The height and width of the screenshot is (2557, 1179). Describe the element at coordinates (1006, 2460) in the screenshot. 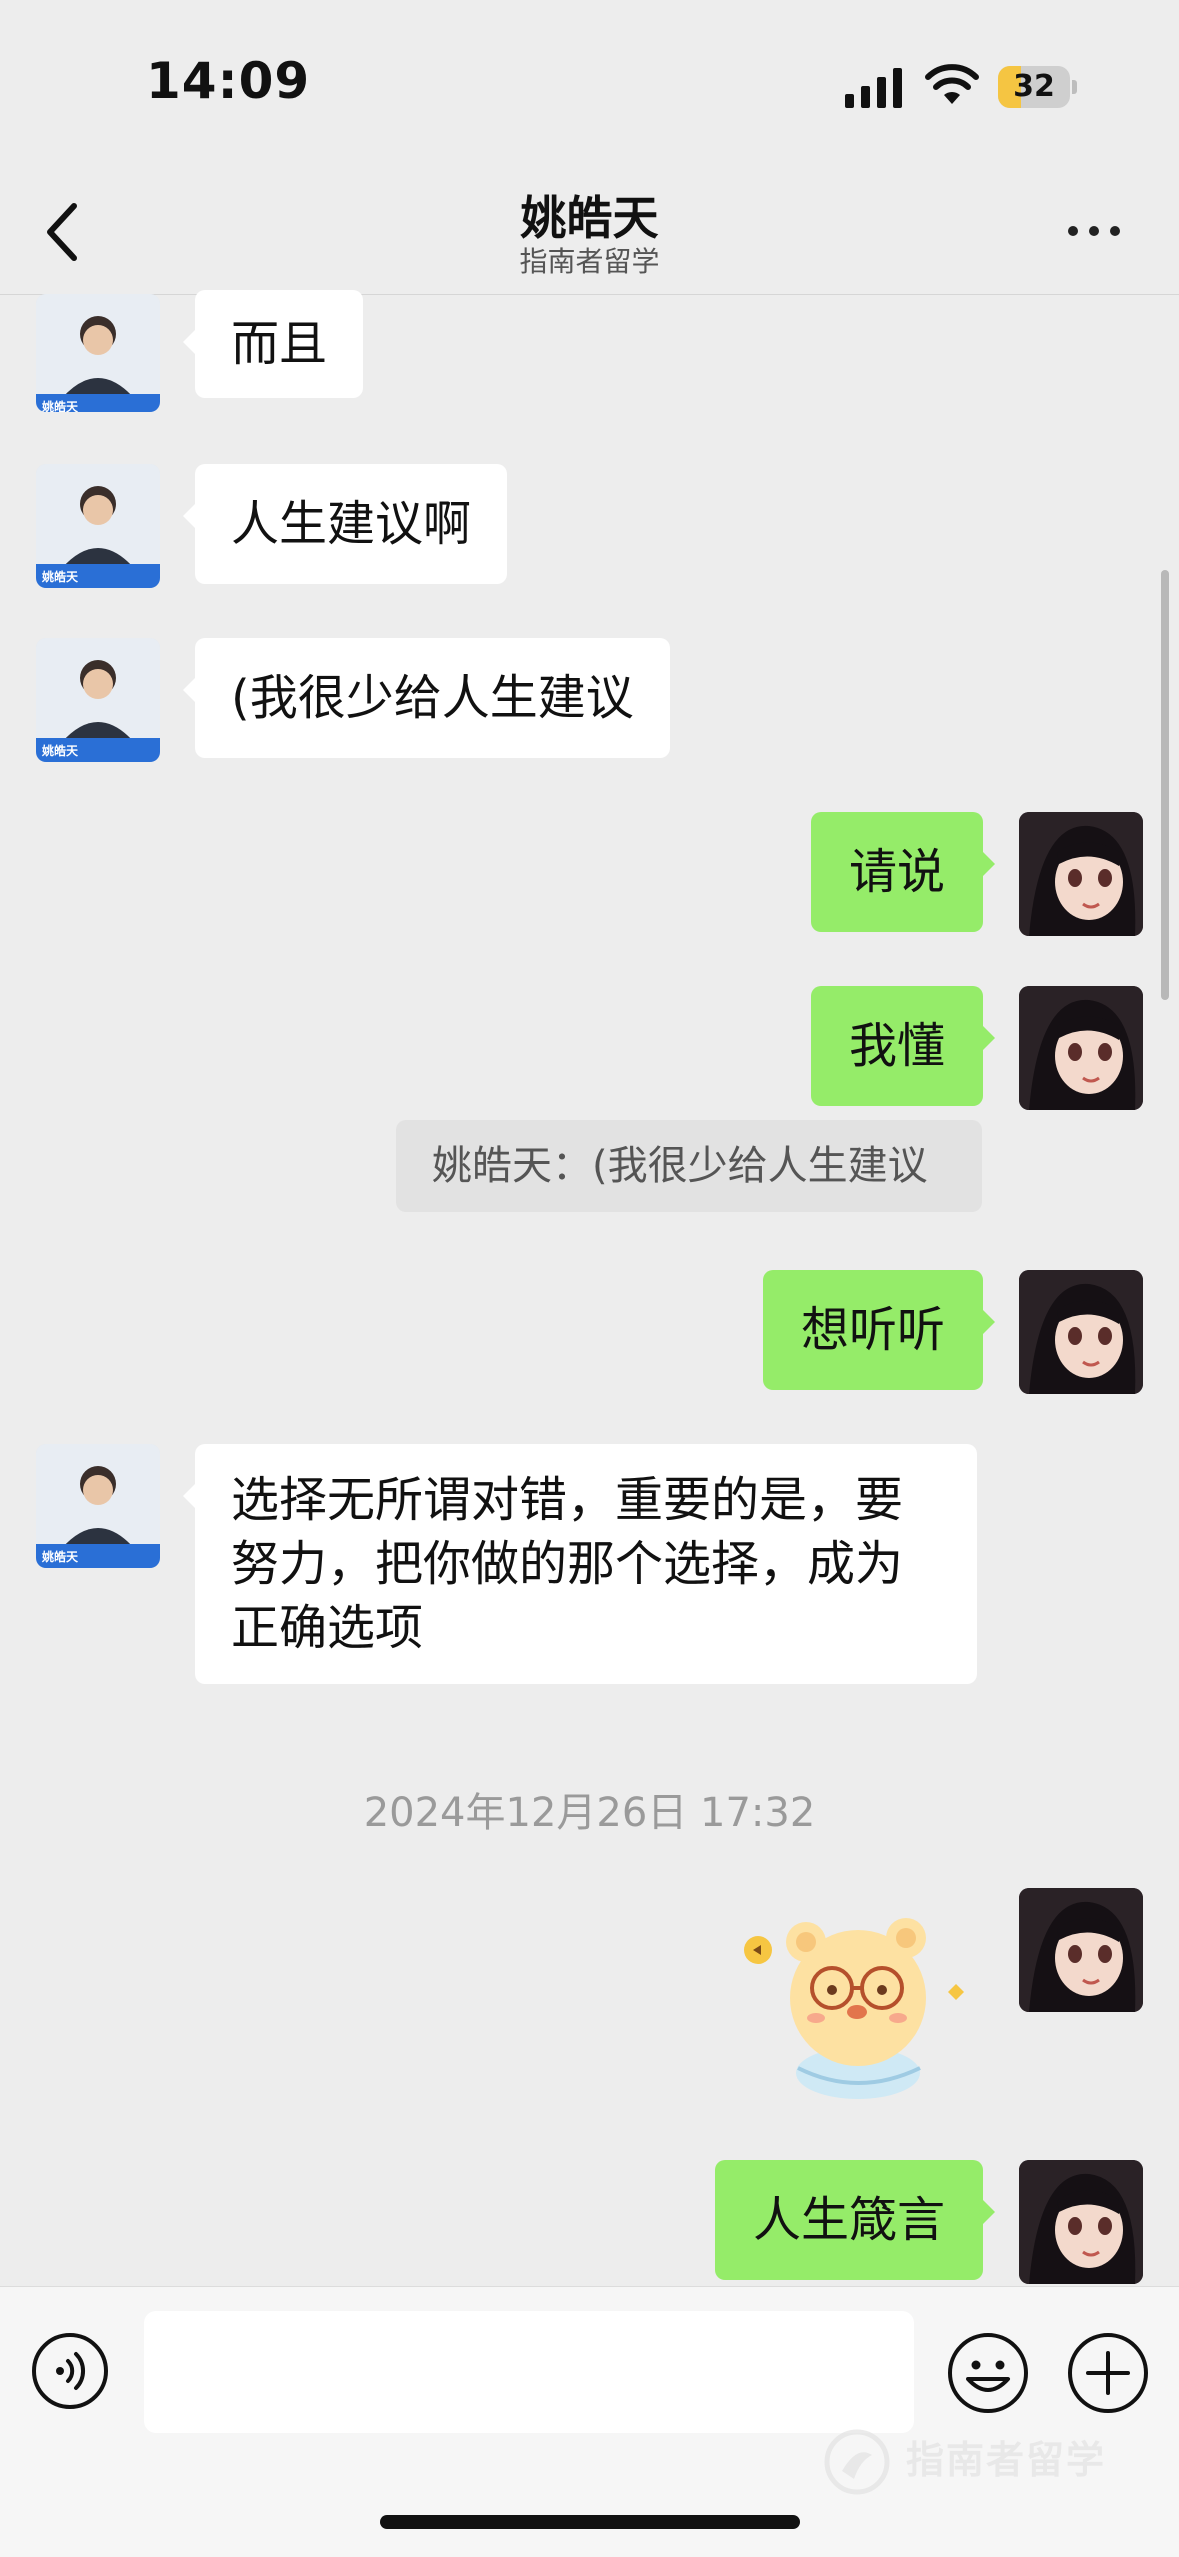

I see `watermark-text: 指南者留学` at that location.